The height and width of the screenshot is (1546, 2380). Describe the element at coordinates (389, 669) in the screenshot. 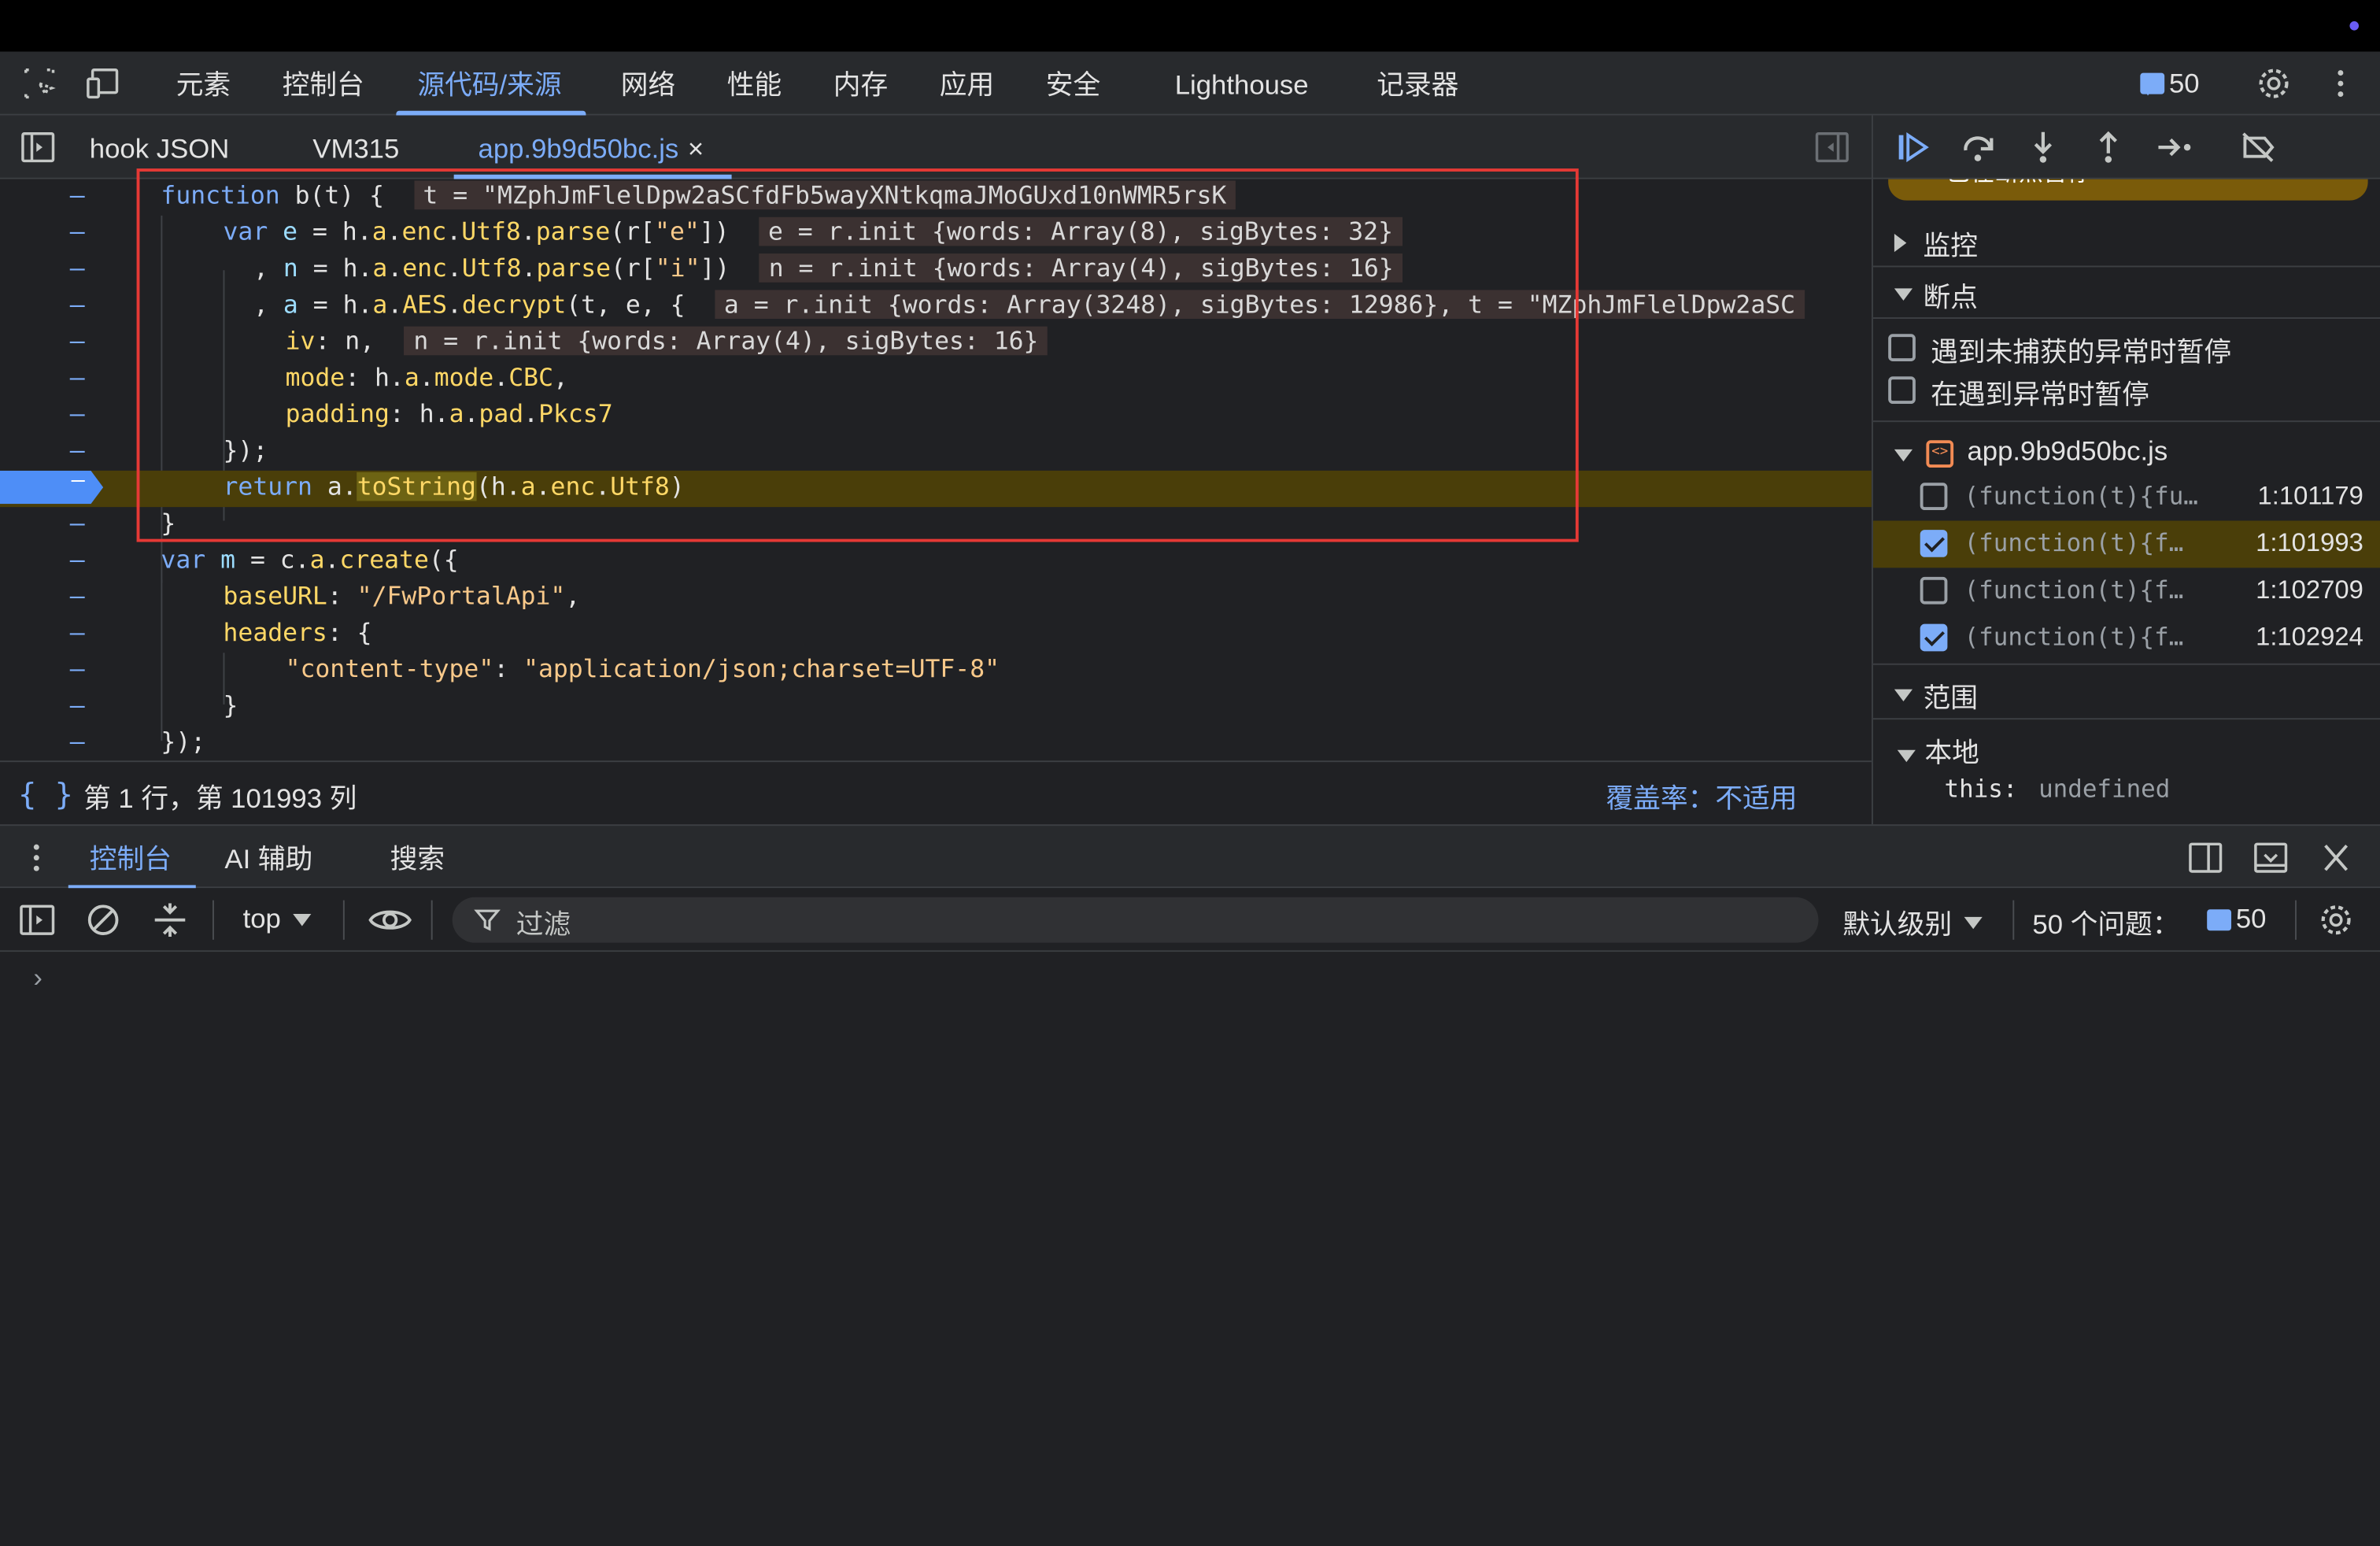

I see `header-key: "content-type"` at that location.